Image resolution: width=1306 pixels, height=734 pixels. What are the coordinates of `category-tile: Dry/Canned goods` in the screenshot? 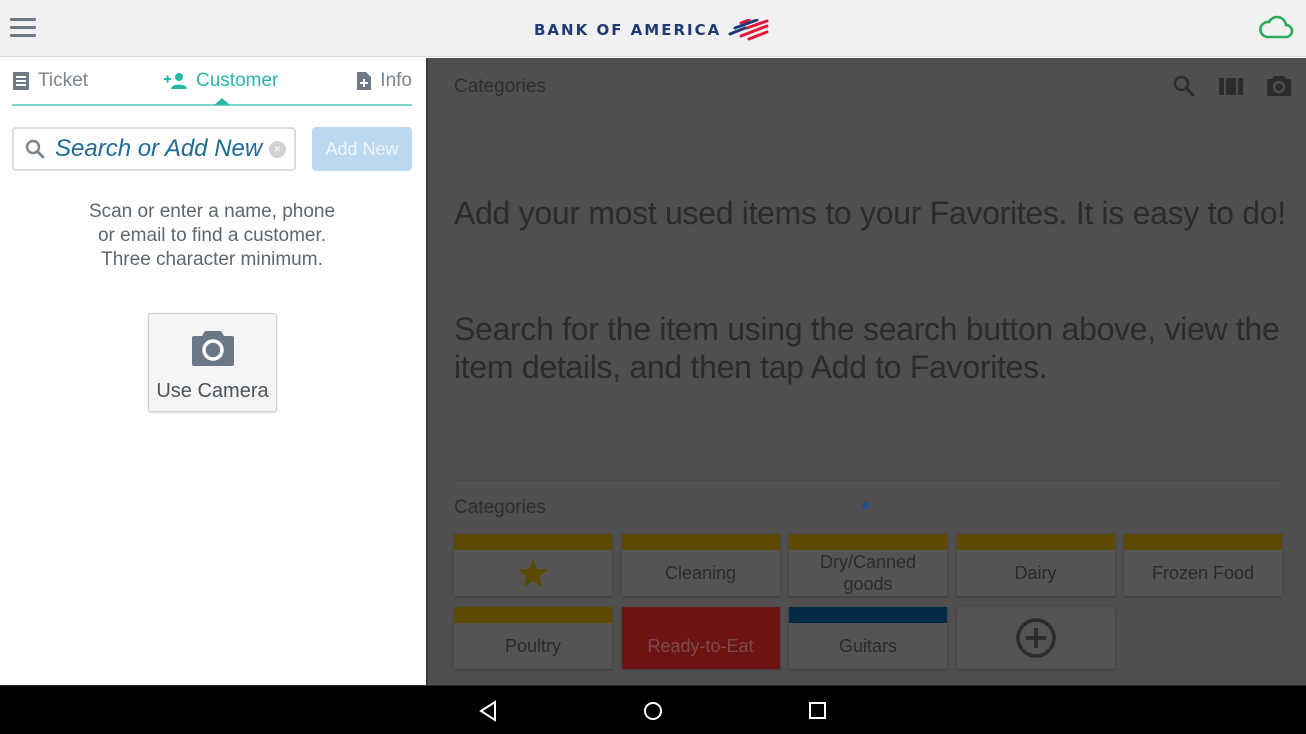 It's located at (868, 565).